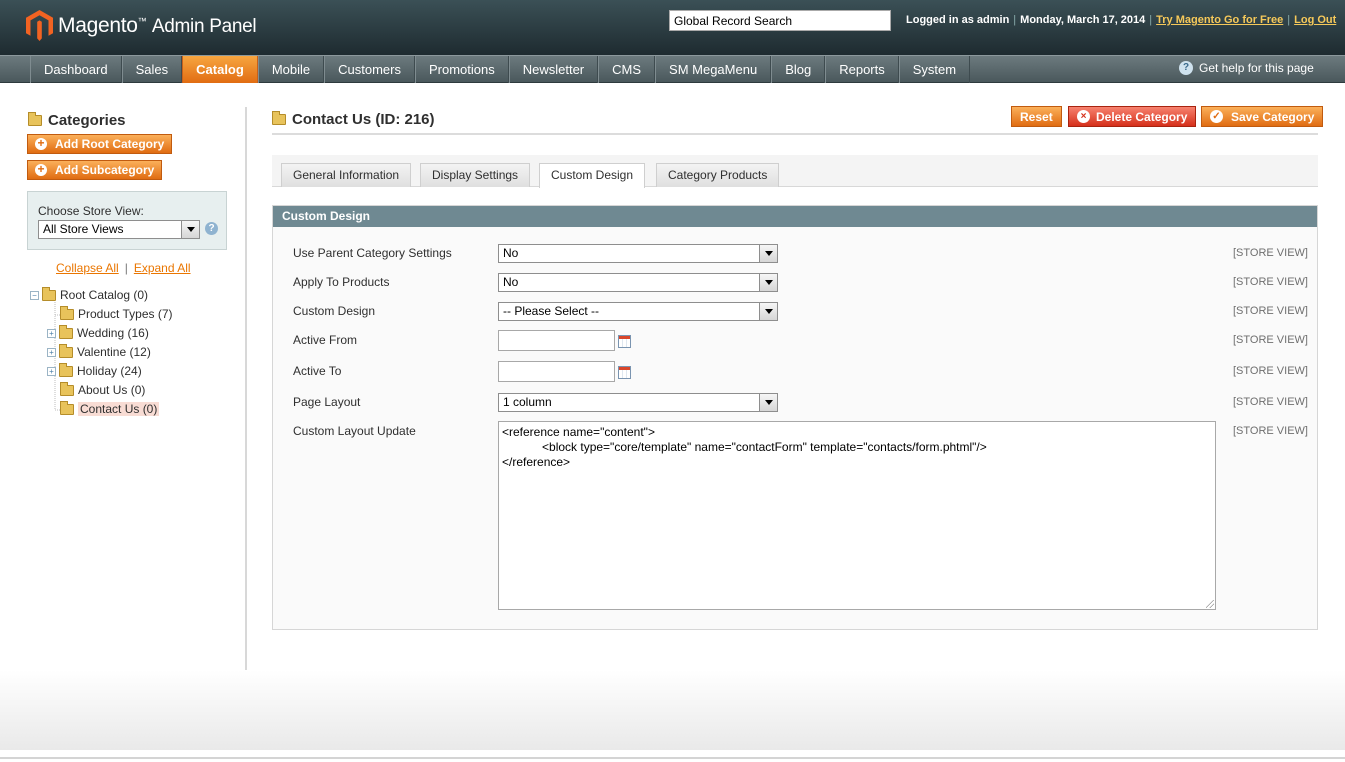  Describe the element at coordinates (220, 69) in the screenshot. I see `nav-catalog: Catalog` at that location.